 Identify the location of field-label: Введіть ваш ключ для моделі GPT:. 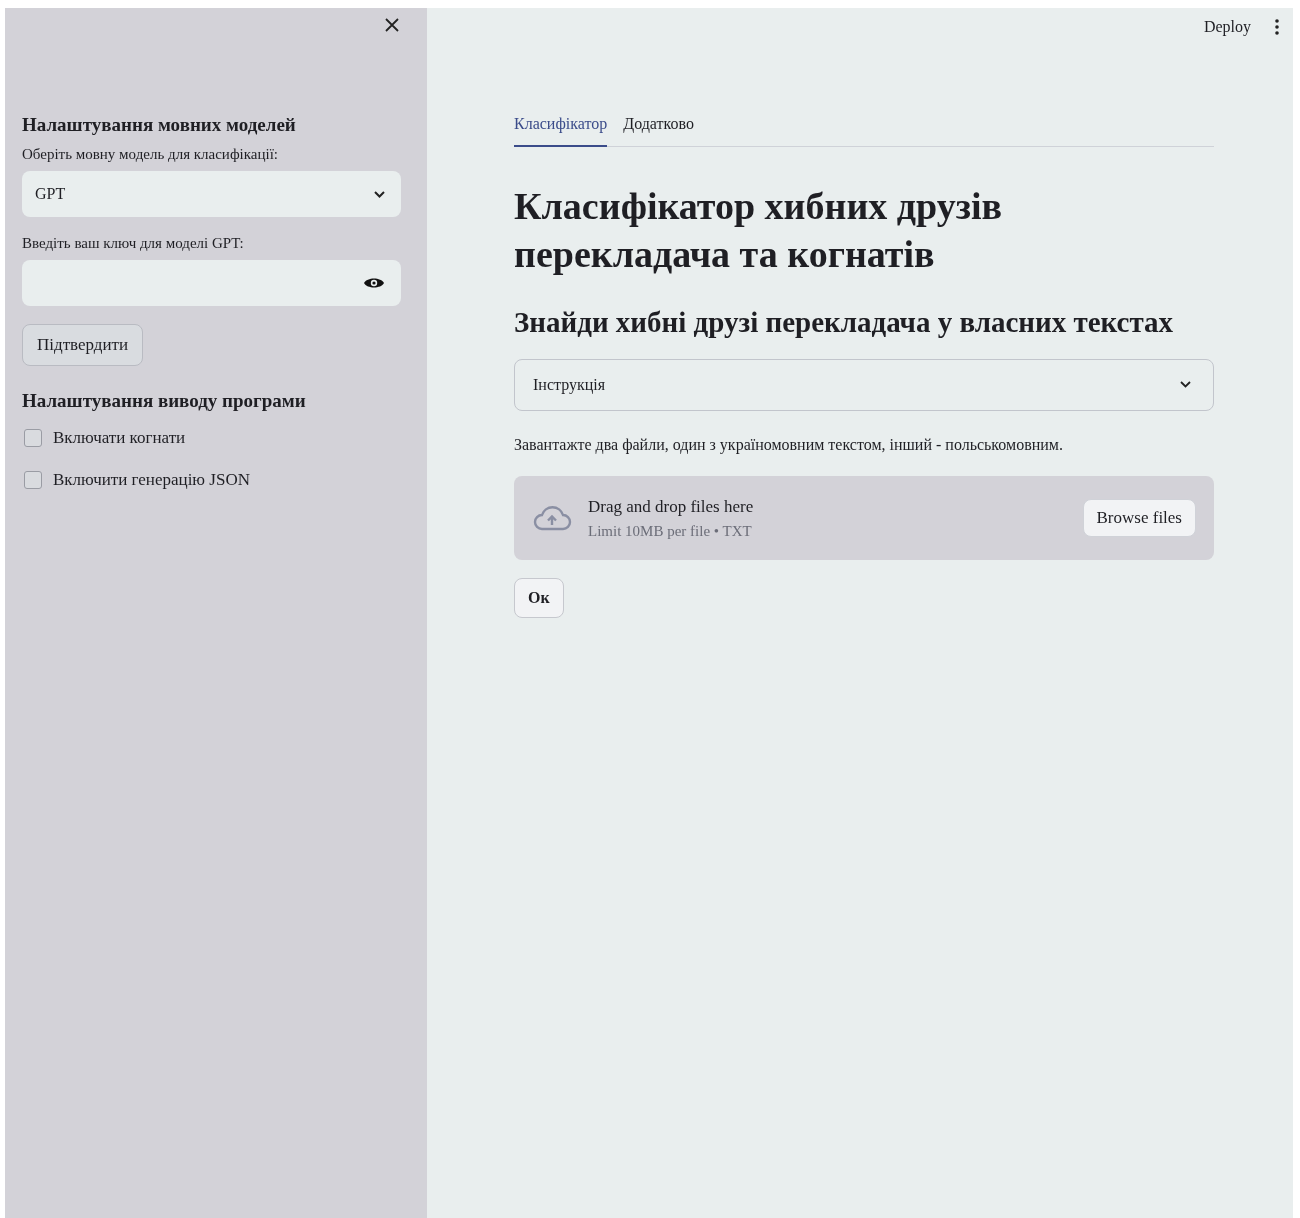
(133, 243).